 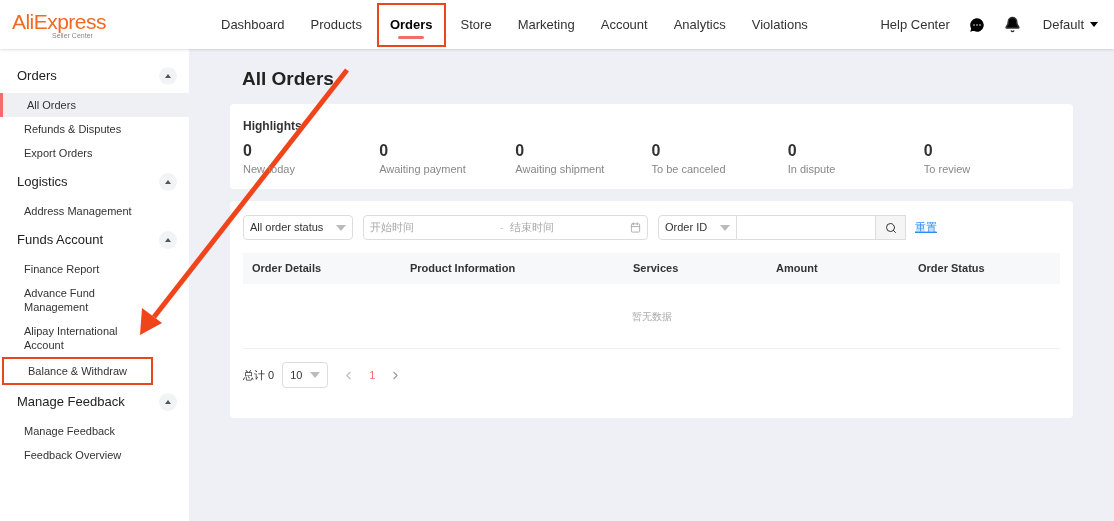 What do you see at coordinates (699, 24) in the screenshot?
I see `nav-tab: Analytics` at bounding box center [699, 24].